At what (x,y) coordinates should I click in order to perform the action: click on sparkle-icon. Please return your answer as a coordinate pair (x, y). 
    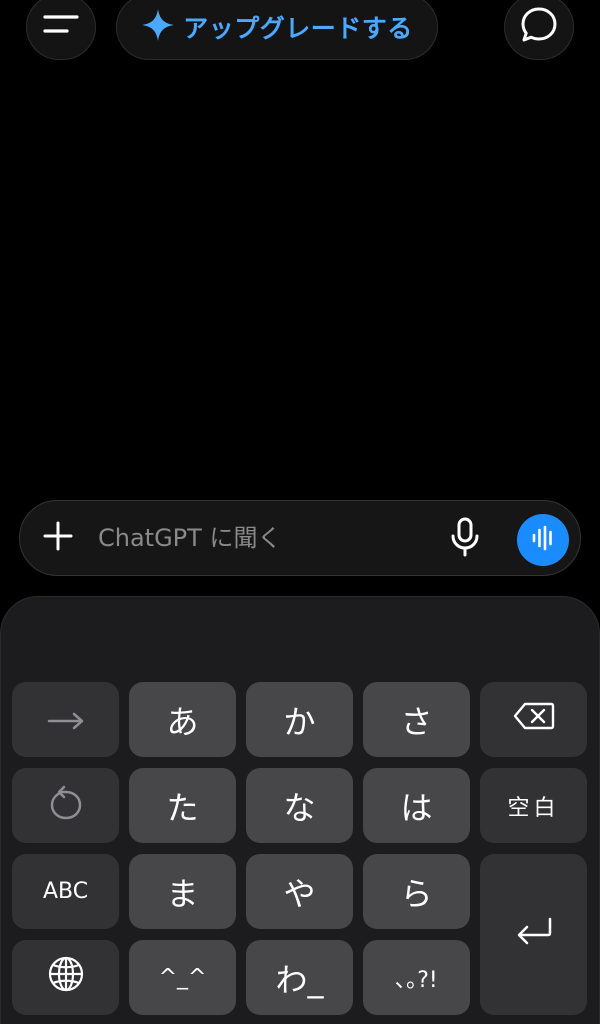
    Looking at the image, I should click on (158, 27).